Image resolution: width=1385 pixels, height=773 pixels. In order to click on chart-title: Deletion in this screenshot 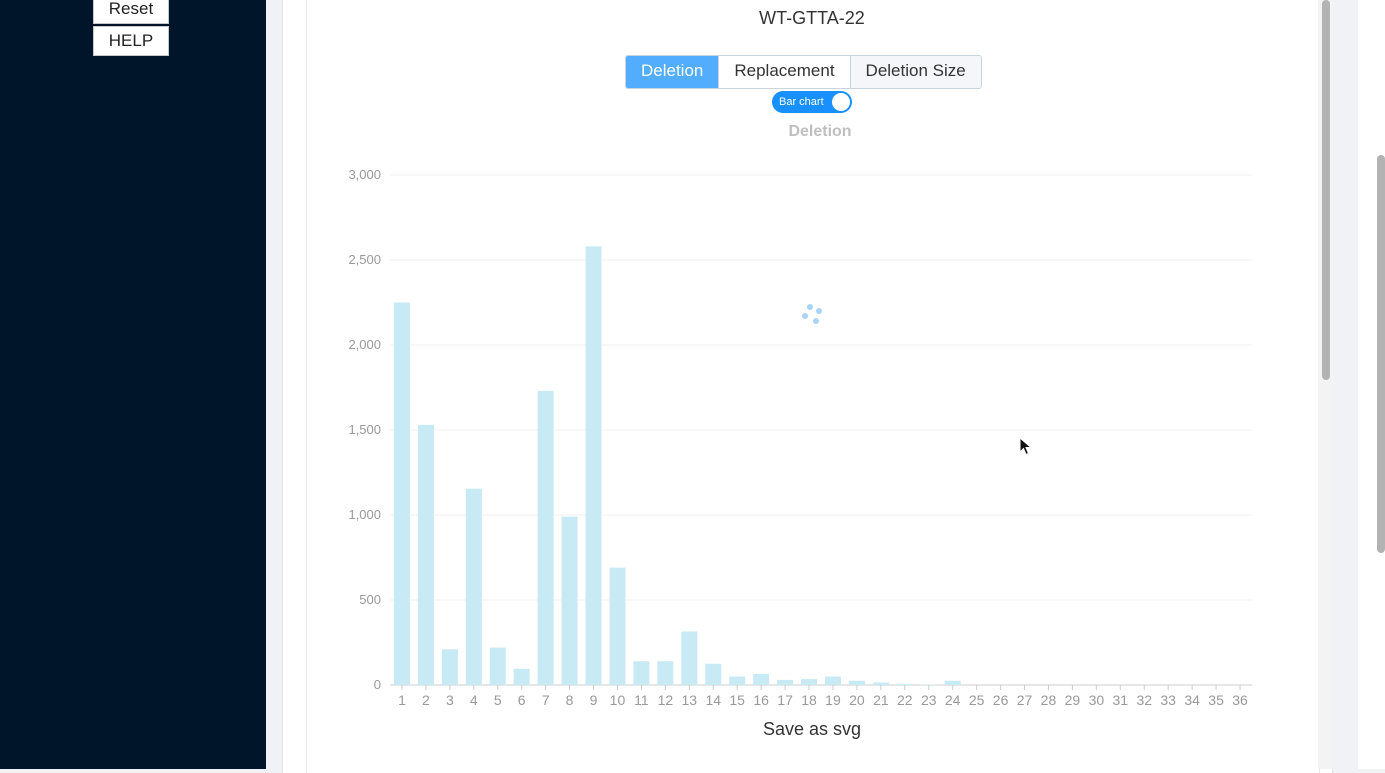, I will do `click(819, 131)`.